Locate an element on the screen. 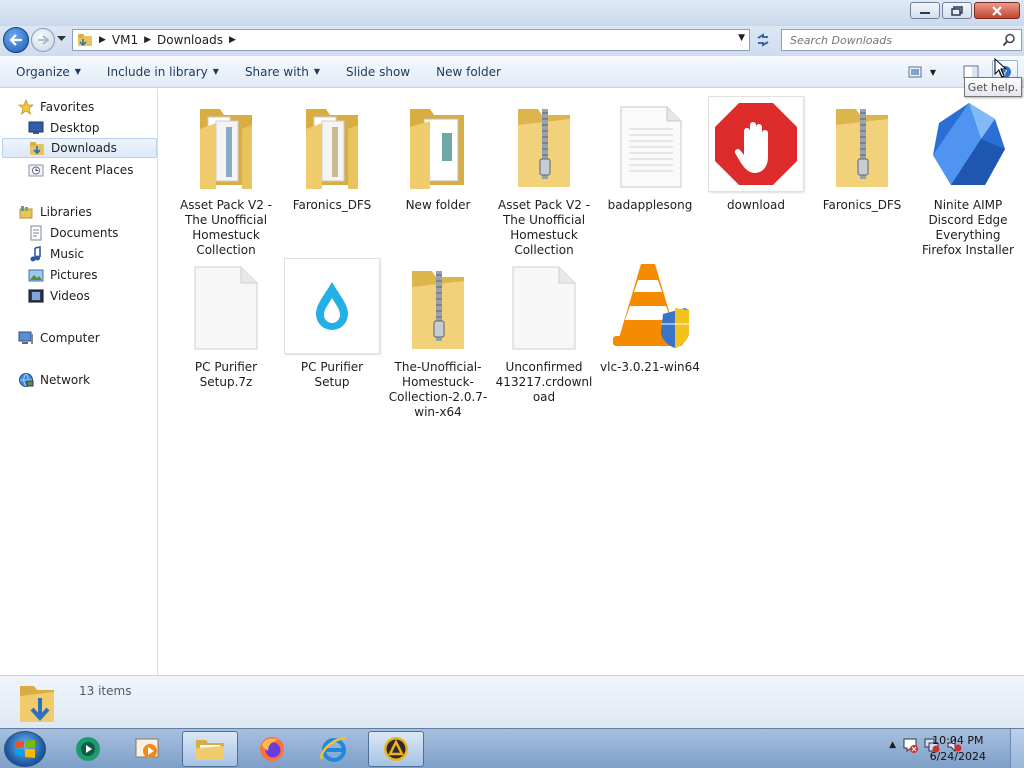 The height and width of the screenshot is (768, 1024). refresh-button is located at coordinates (763, 40).